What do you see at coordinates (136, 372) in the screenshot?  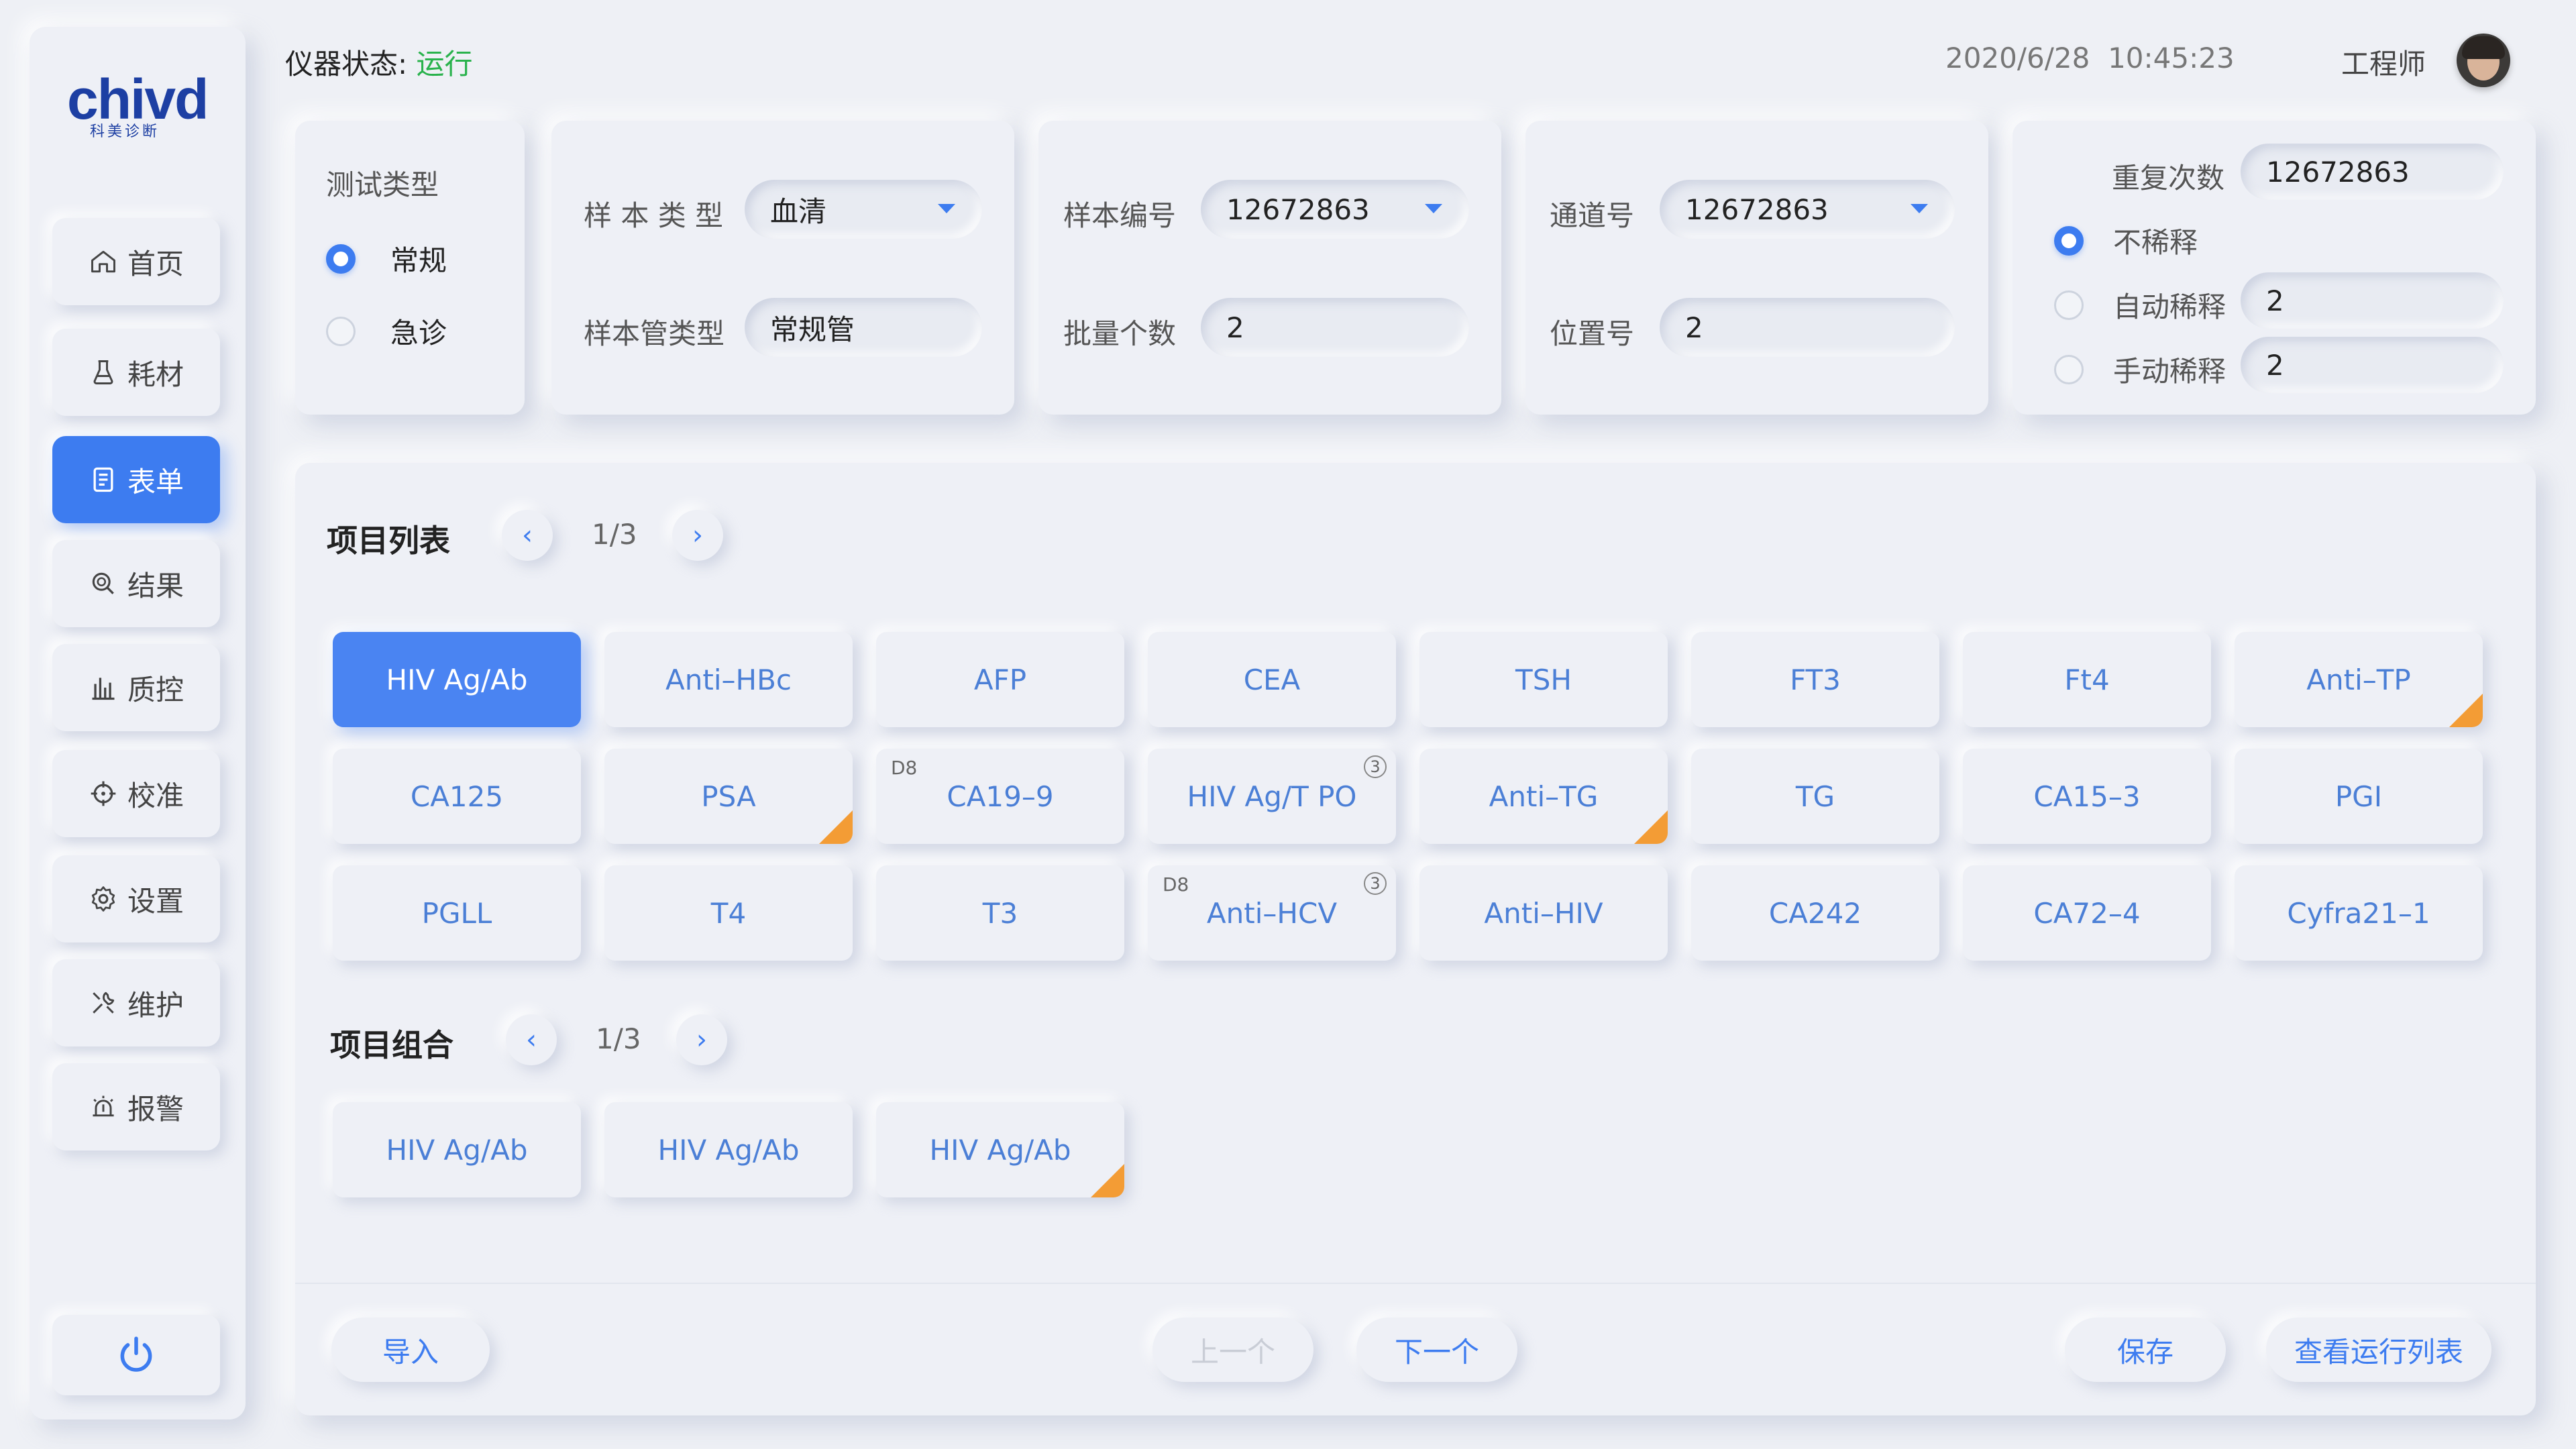 I see `sidebar-item-consumables: 耗材` at bounding box center [136, 372].